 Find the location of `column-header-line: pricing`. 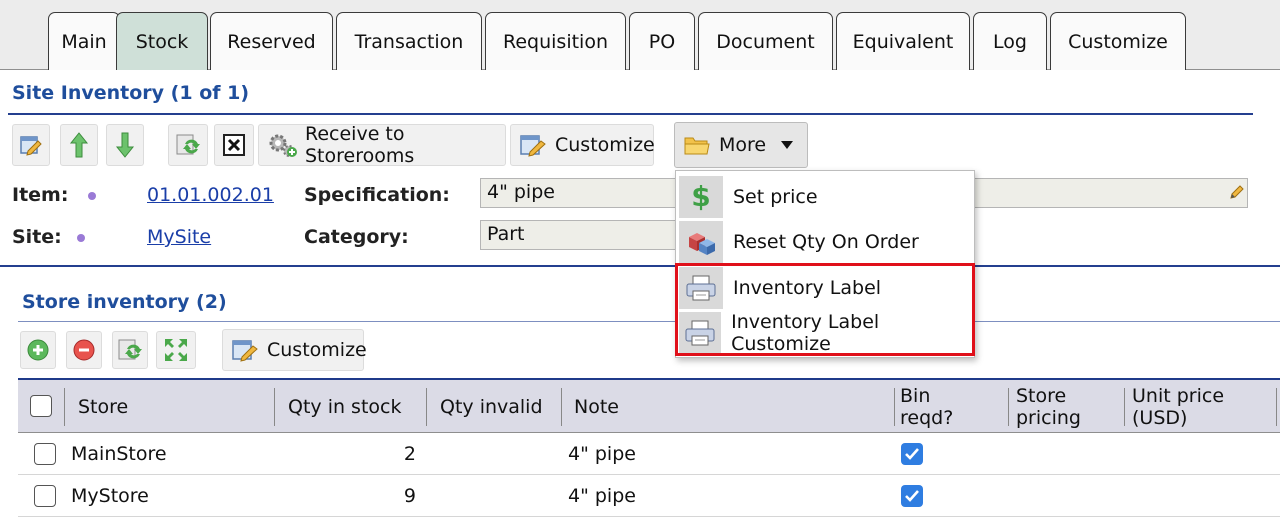

column-header-line: pricing is located at coordinates (1048, 417).